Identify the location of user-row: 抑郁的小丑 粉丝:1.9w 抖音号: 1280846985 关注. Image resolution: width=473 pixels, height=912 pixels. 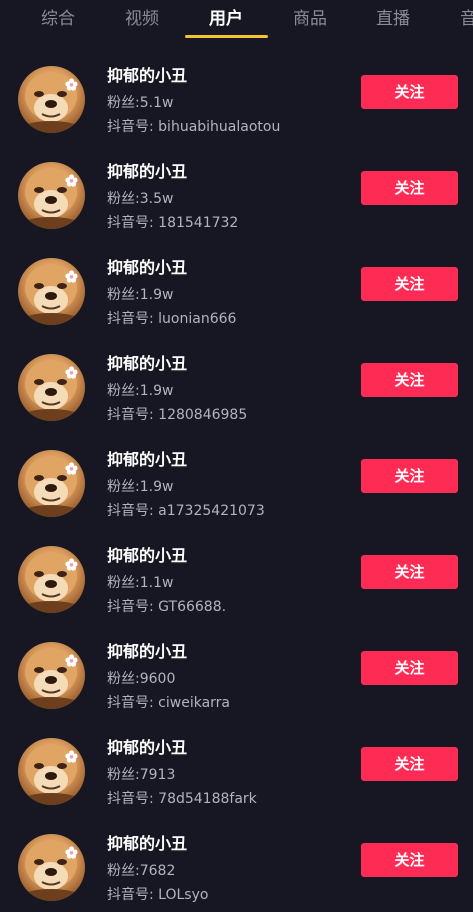
(236, 384).